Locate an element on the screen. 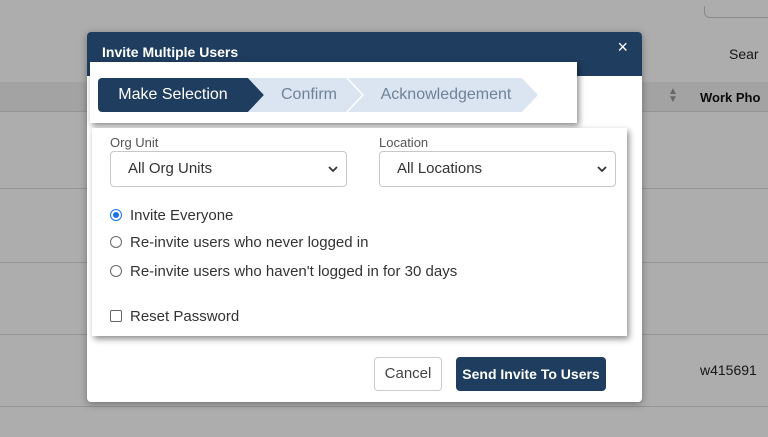  radio-button-checked is located at coordinates (116, 215).